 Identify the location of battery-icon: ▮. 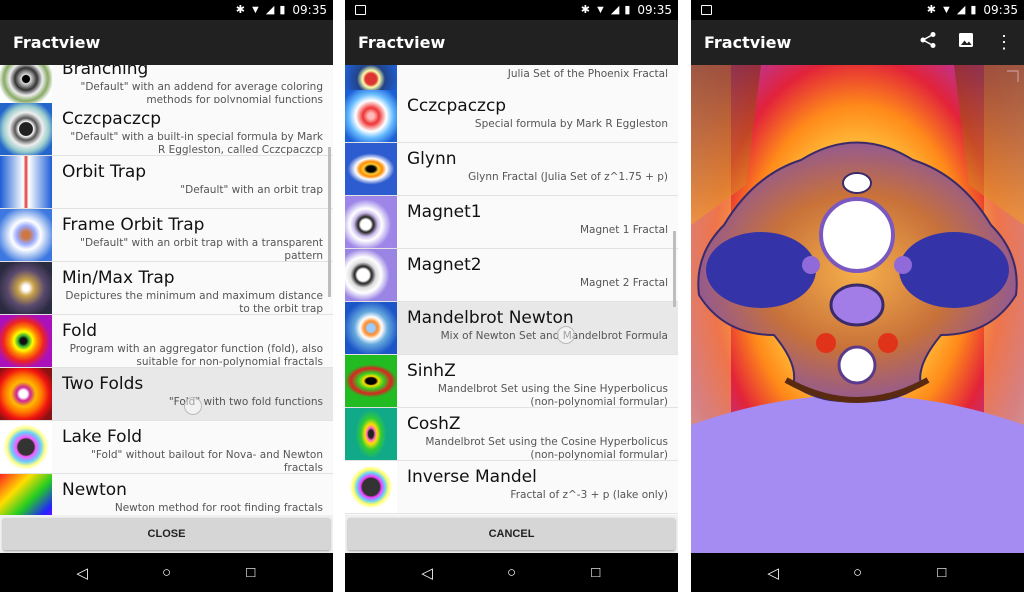
(282, 10).